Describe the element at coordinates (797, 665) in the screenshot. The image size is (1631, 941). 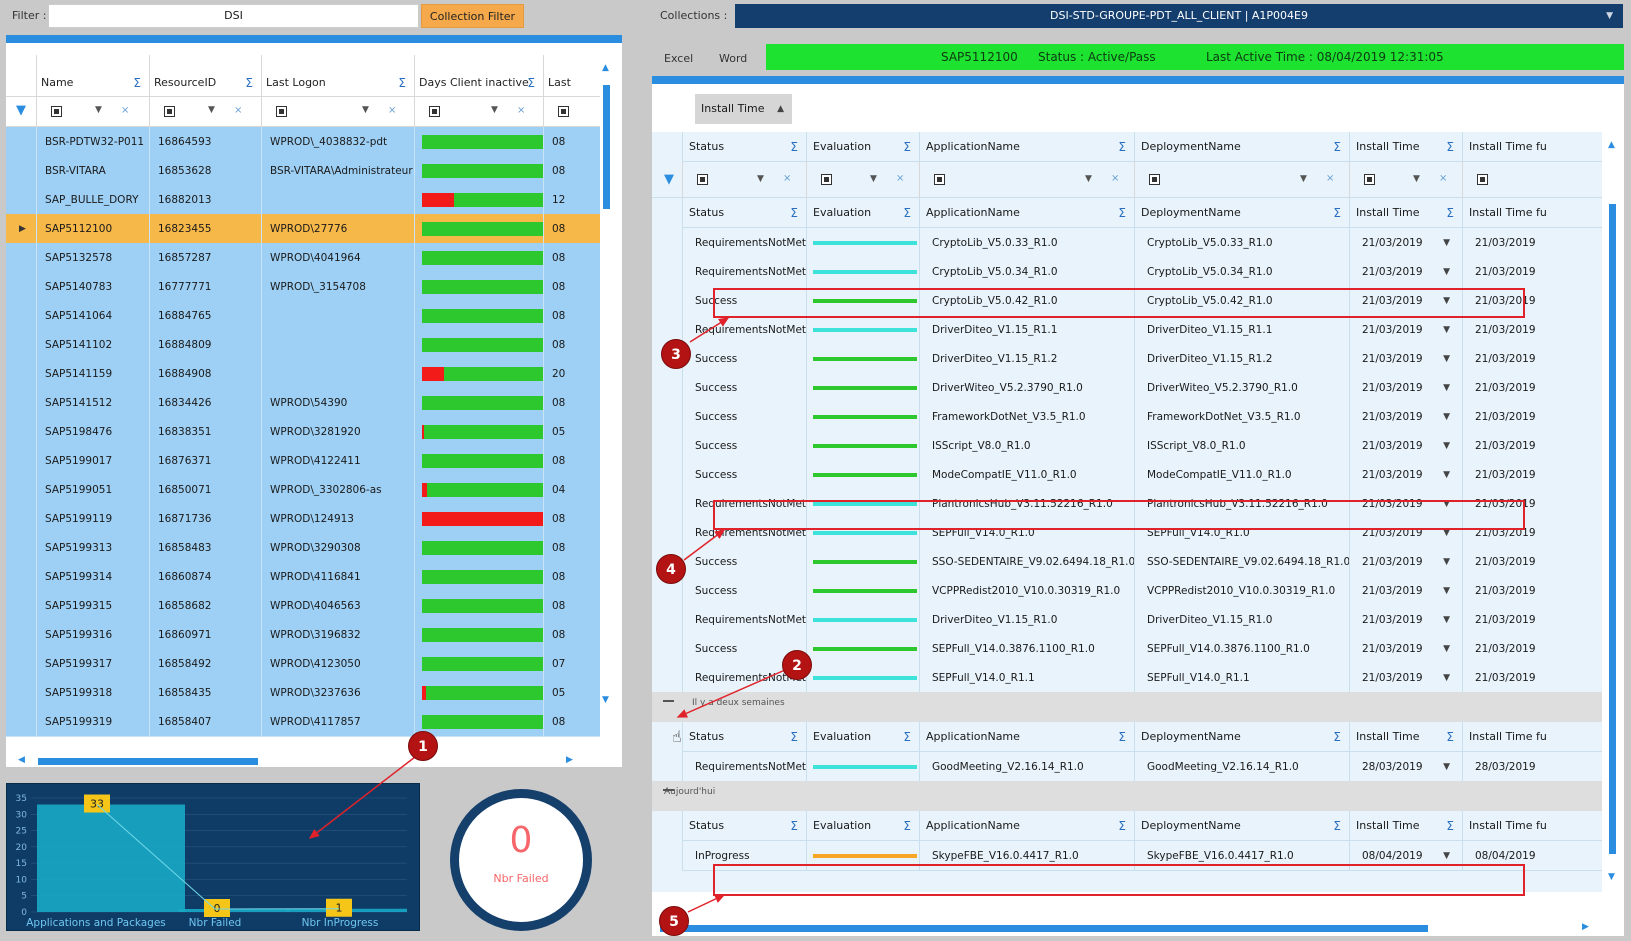
I see `annotation-marker-2: 2` at that location.